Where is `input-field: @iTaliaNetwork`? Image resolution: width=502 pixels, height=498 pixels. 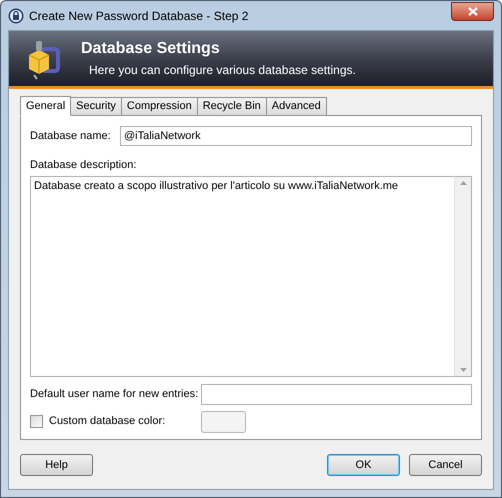 input-field: @iTaliaNetwork is located at coordinates (296, 136).